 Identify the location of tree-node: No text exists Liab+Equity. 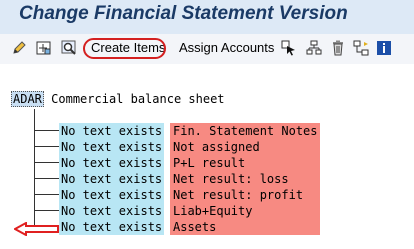
(189, 211).